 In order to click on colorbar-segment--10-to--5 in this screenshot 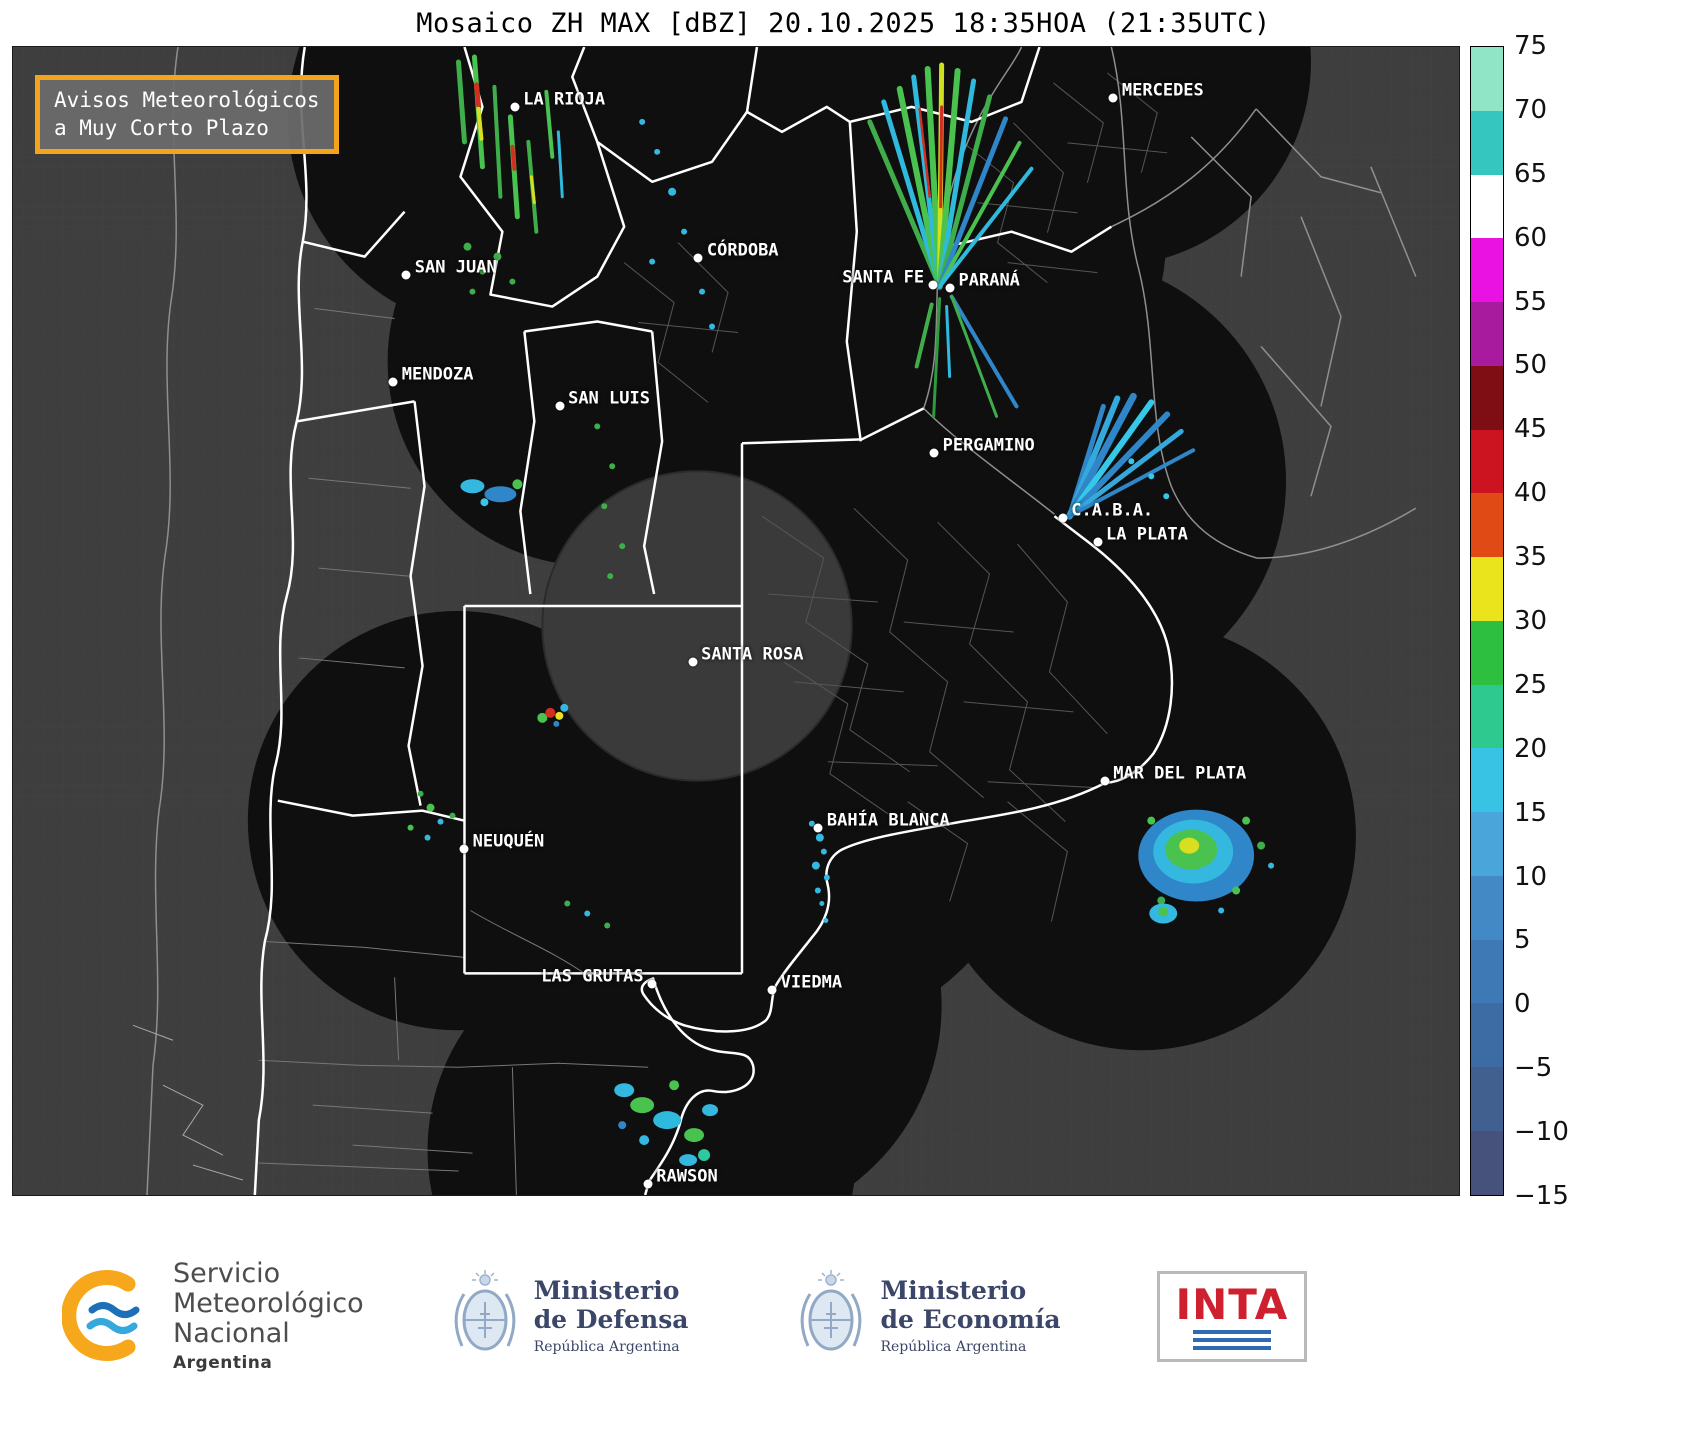, I will do `click(1487, 1099)`.